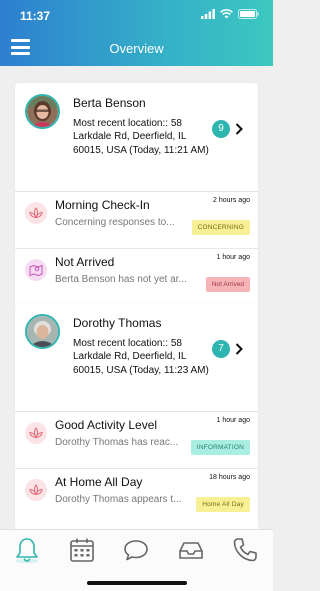 Image resolution: width=320 pixels, height=591 pixels. Describe the element at coordinates (137, 583) in the screenshot. I see `home-indicator` at that location.